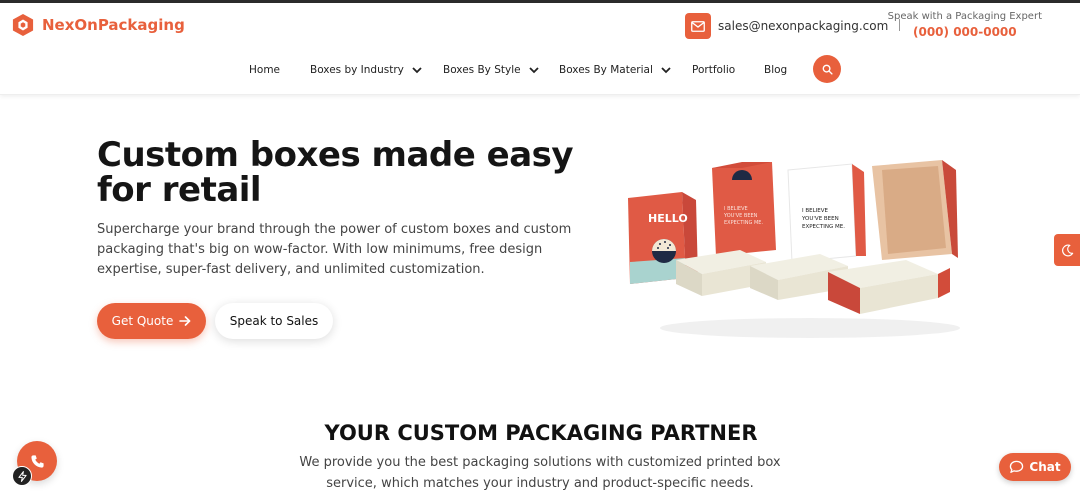 The height and width of the screenshot is (494, 1080). I want to click on phone-number: (000) 000-0000, so click(965, 32).